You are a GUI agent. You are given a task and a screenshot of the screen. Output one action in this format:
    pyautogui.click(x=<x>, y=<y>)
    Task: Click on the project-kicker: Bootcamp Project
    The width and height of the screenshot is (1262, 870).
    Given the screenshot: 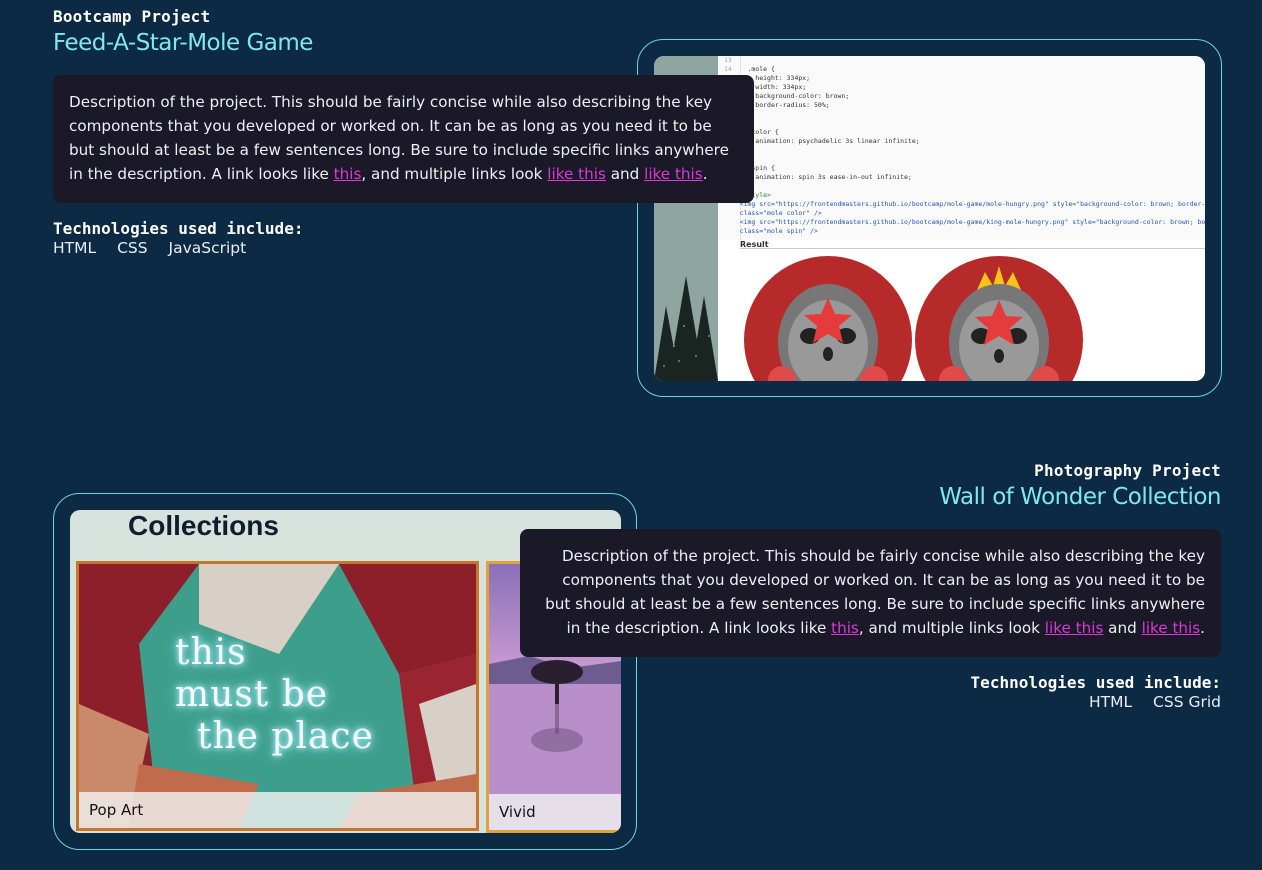 What is the action you would take?
    pyautogui.click(x=132, y=16)
    